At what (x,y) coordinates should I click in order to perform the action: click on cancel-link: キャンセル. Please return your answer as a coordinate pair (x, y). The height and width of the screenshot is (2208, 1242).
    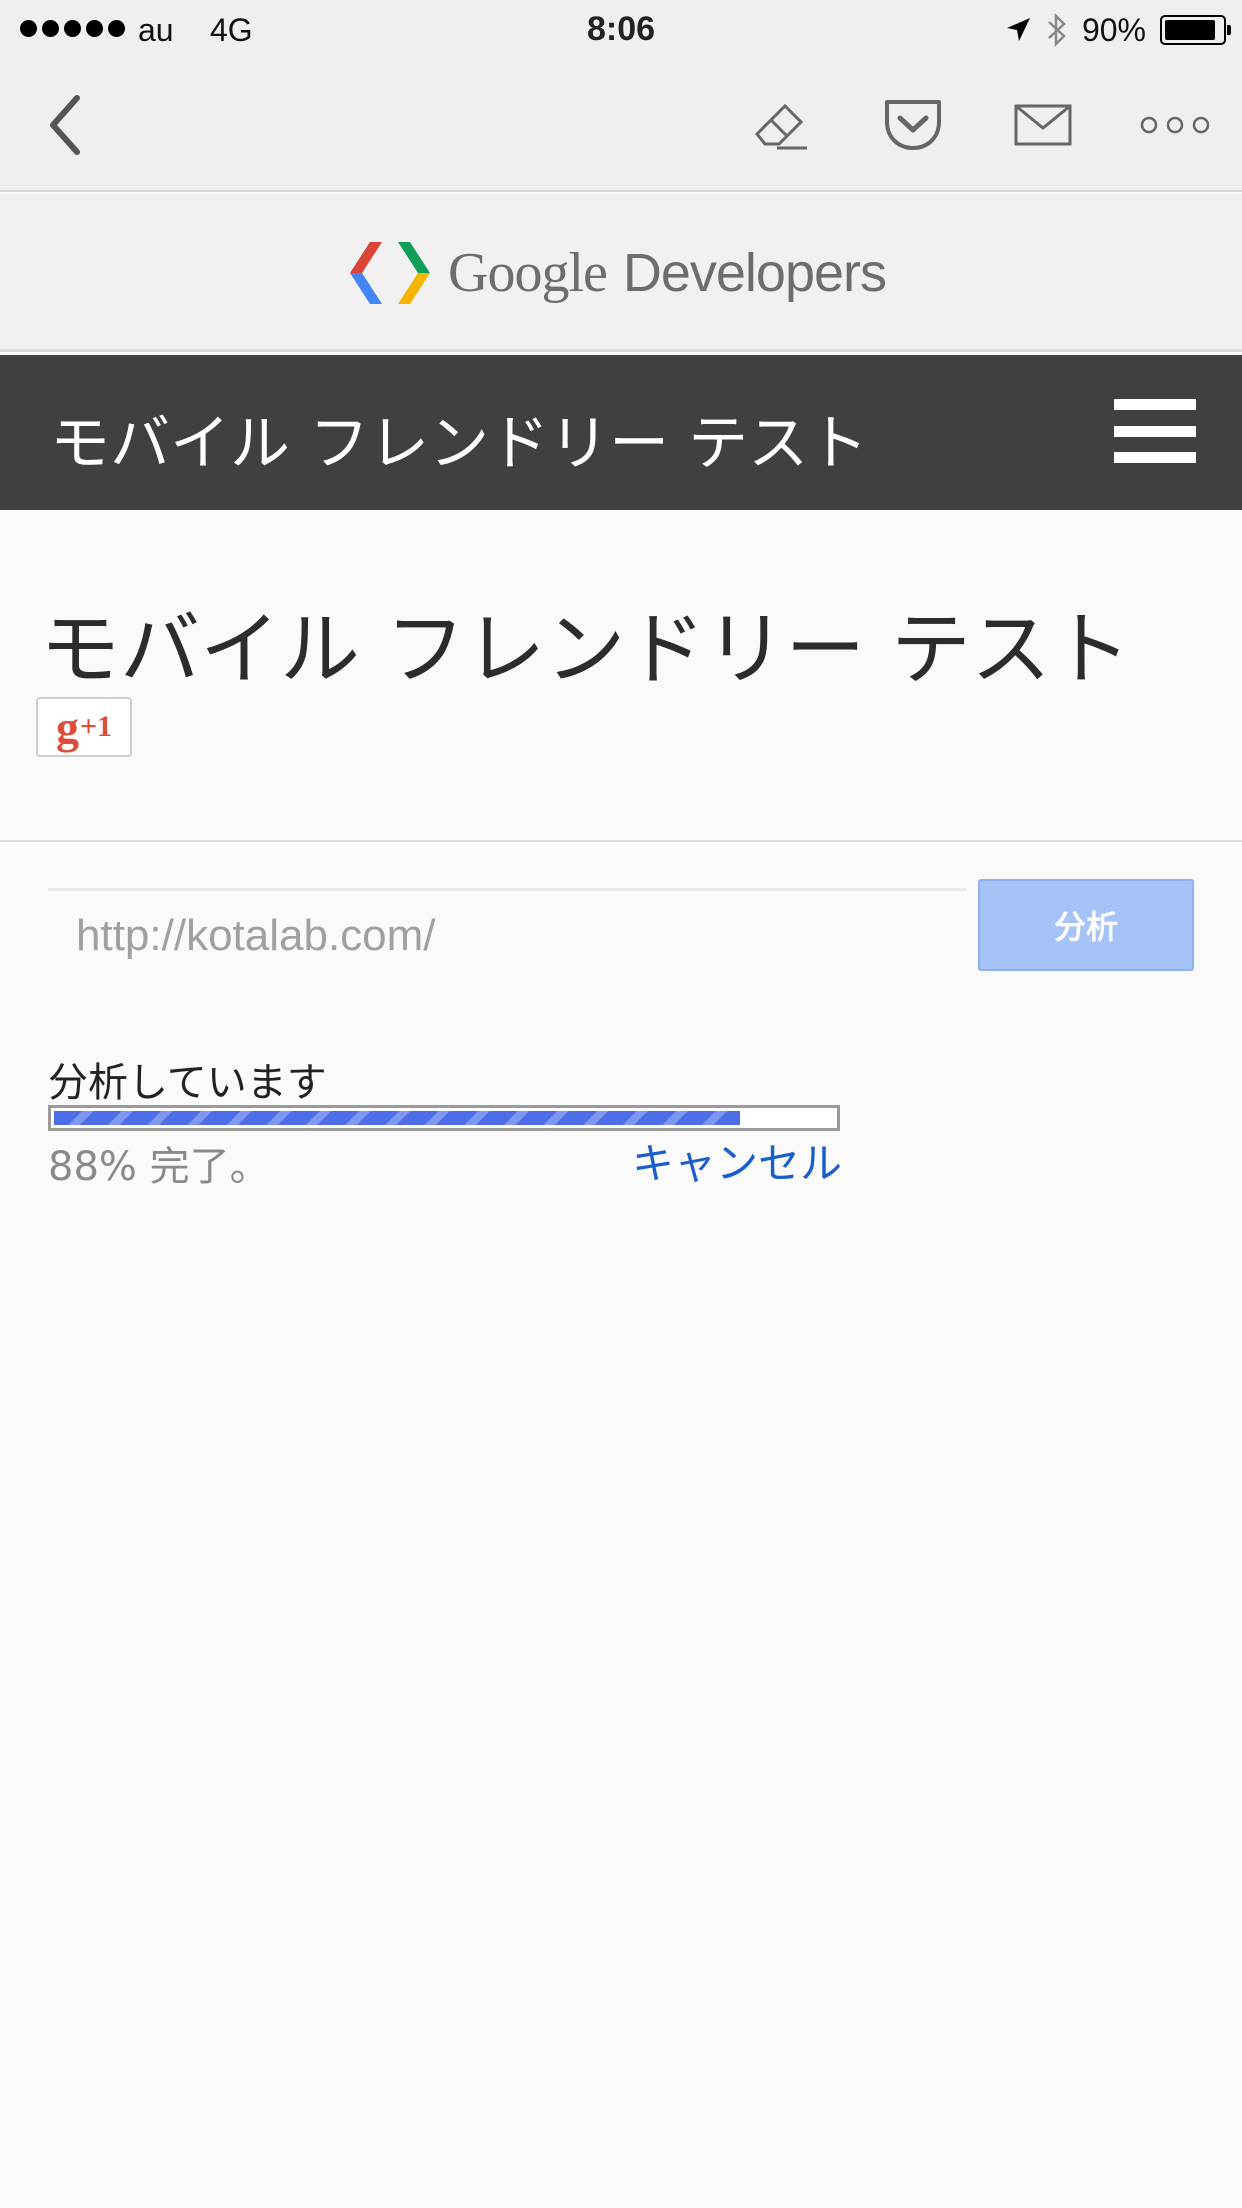
    Looking at the image, I should click on (737, 1160).